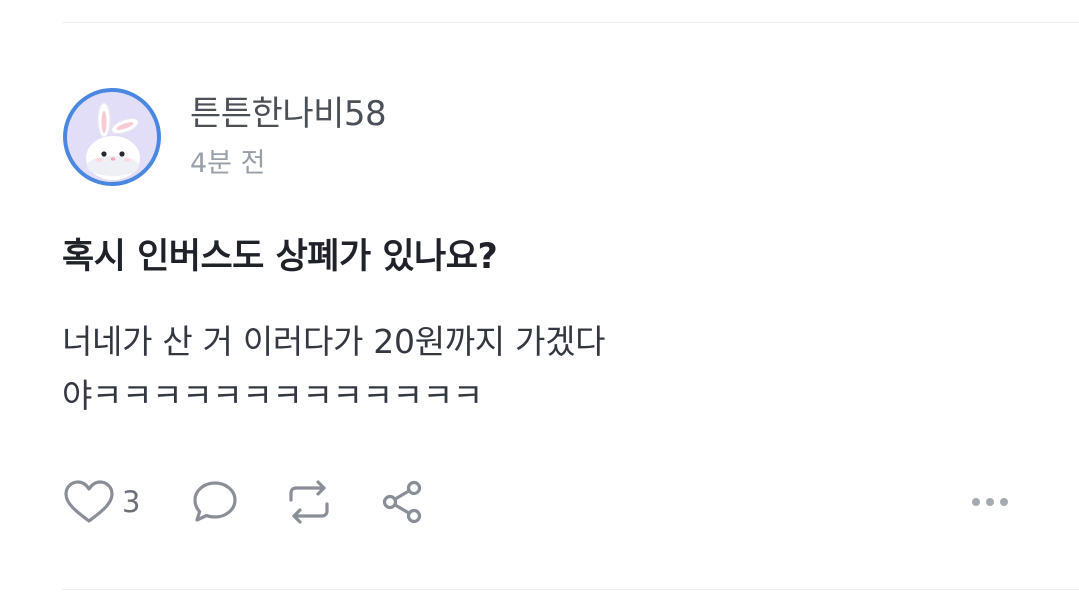 This screenshot has height=611, width=1079. I want to click on author-avatar, so click(112, 137).